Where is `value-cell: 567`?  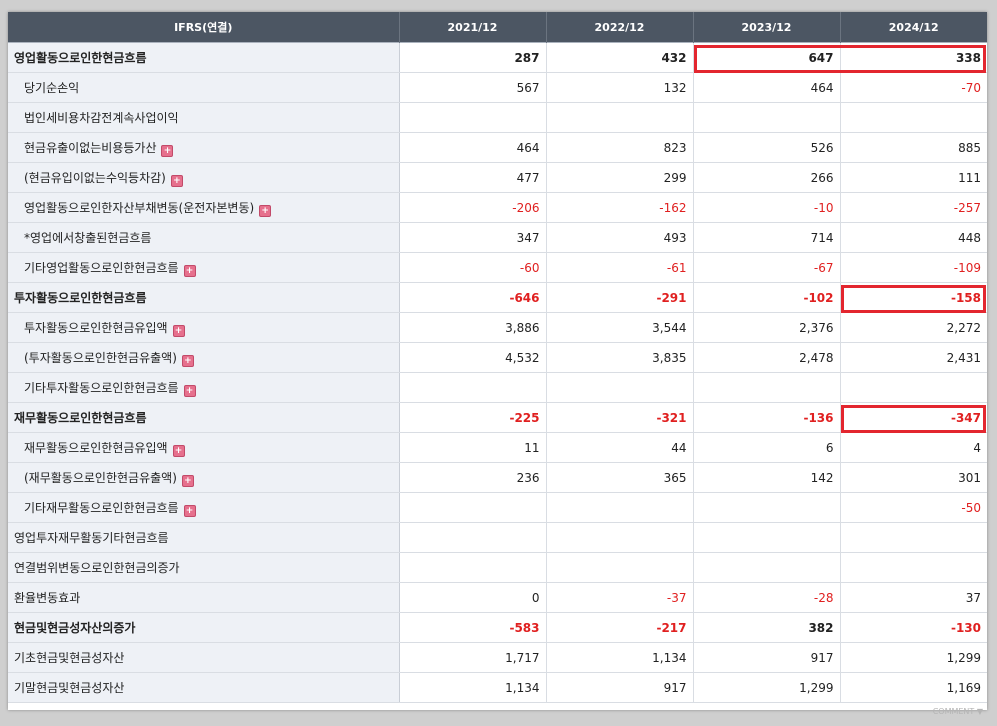
value-cell: 567 is located at coordinates (473, 87).